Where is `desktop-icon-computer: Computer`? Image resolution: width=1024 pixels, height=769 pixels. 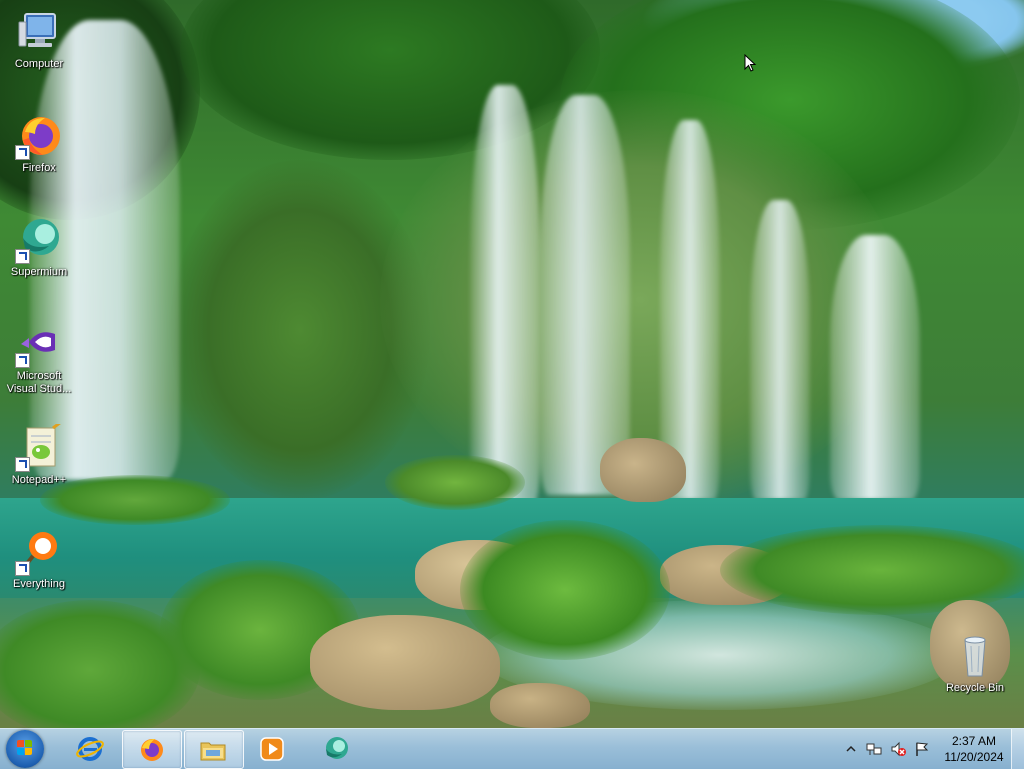 desktop-icon-computer: Computer is located at coordinates (39, 39).